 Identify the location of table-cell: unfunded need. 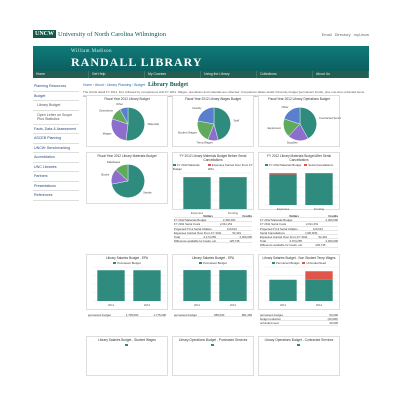
(269, 323).